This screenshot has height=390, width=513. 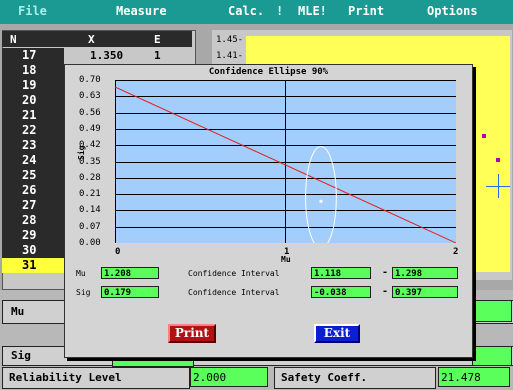 What do you see at coordinates (324, 377) in the screenshot?
I see `safety-label: Safety Coeff.` at bounding box center [324, 377].